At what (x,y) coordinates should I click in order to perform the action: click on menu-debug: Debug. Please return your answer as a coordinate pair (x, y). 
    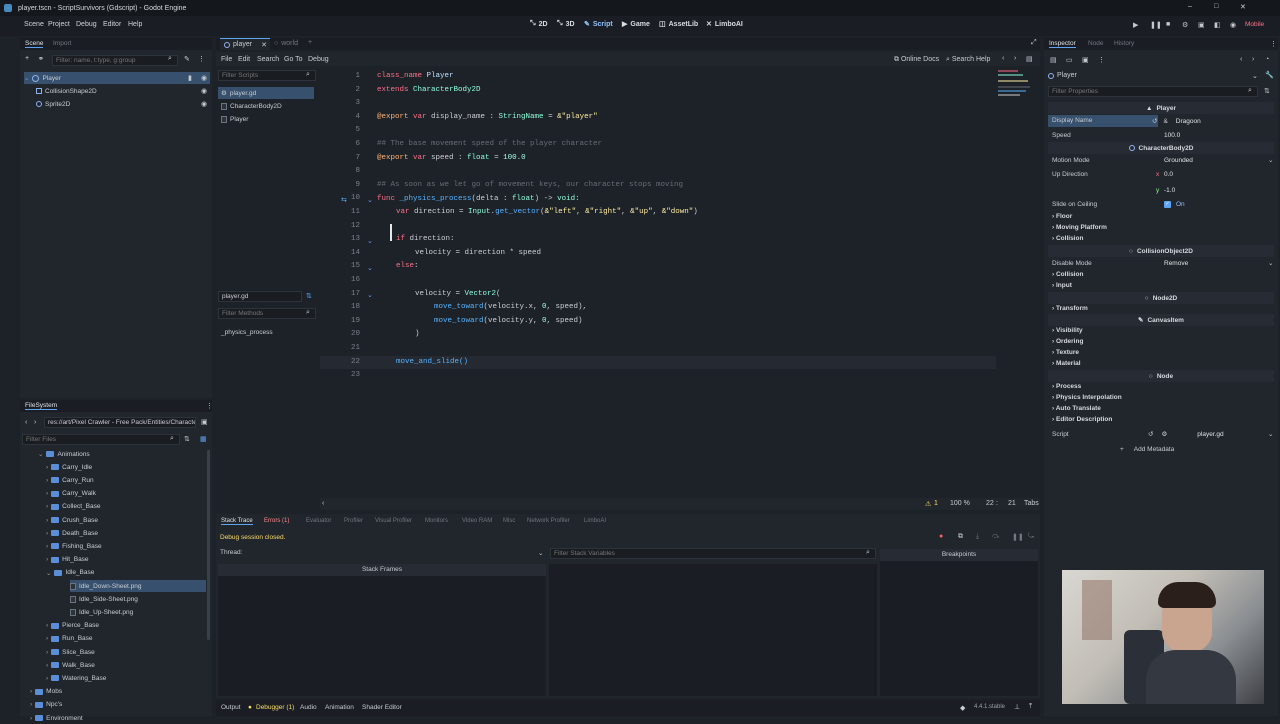
    Looking at the image, I should click on (86, 24).